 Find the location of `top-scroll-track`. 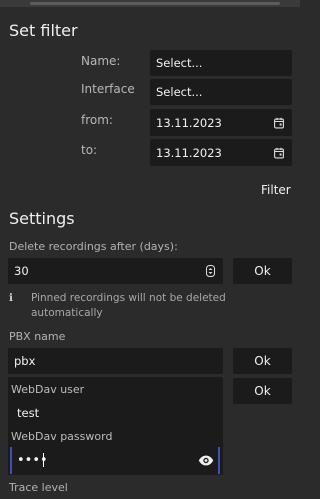

top-scroll-track is located at coordinates (150, 3).